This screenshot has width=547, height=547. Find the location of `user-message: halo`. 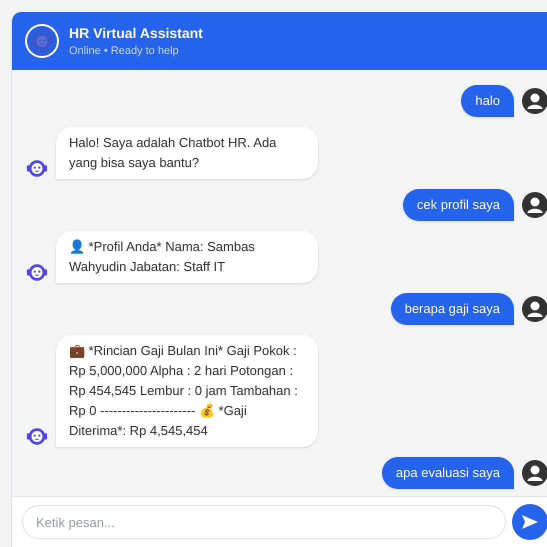

user-message: halo is located at coordinates (487, 101).